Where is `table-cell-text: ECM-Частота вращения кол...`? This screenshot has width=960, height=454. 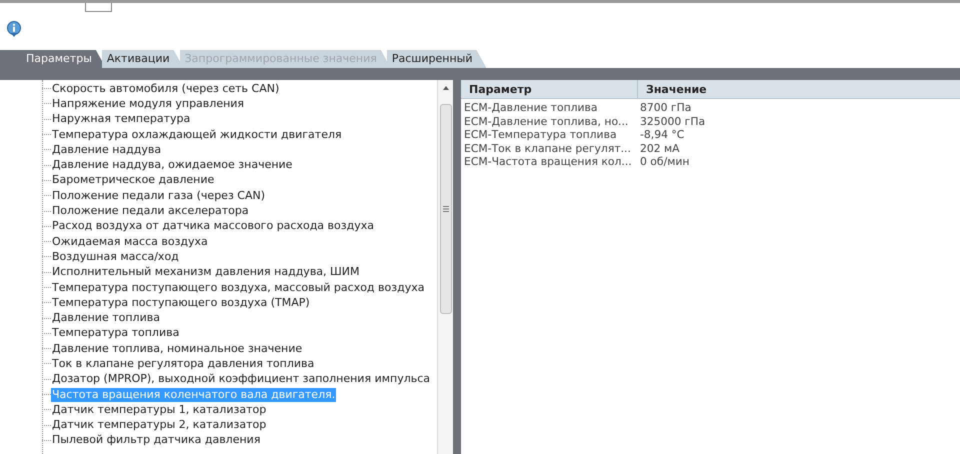
table-cell-text: ECM-Частота вращения кол... is located at coordinates (548, 161).